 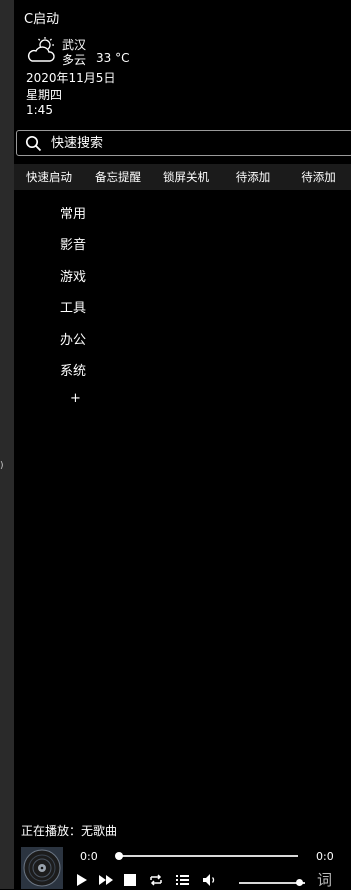 I want to click on volume-slider-knob, so click(x=299, y=882).